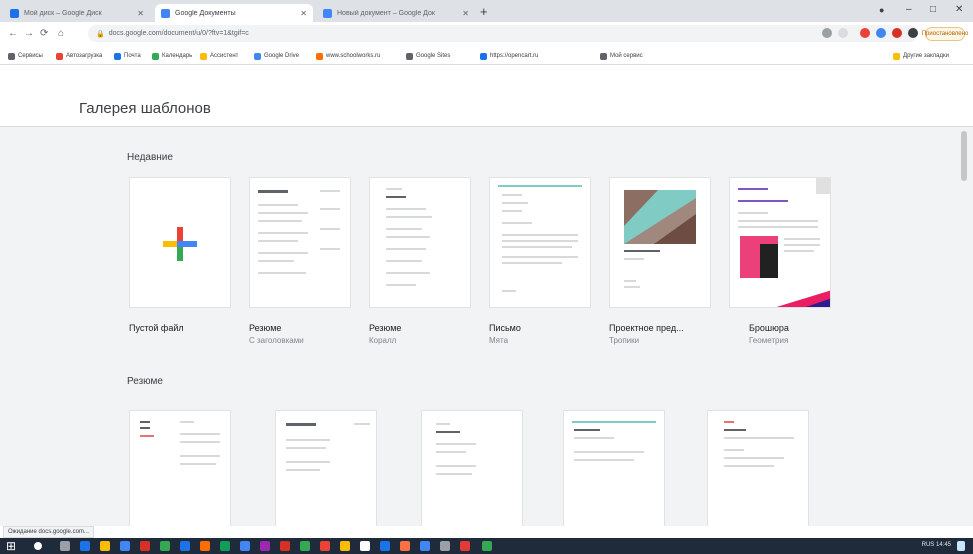  I want to click on tray-clock: RUS 14:45, so click(936, 545).